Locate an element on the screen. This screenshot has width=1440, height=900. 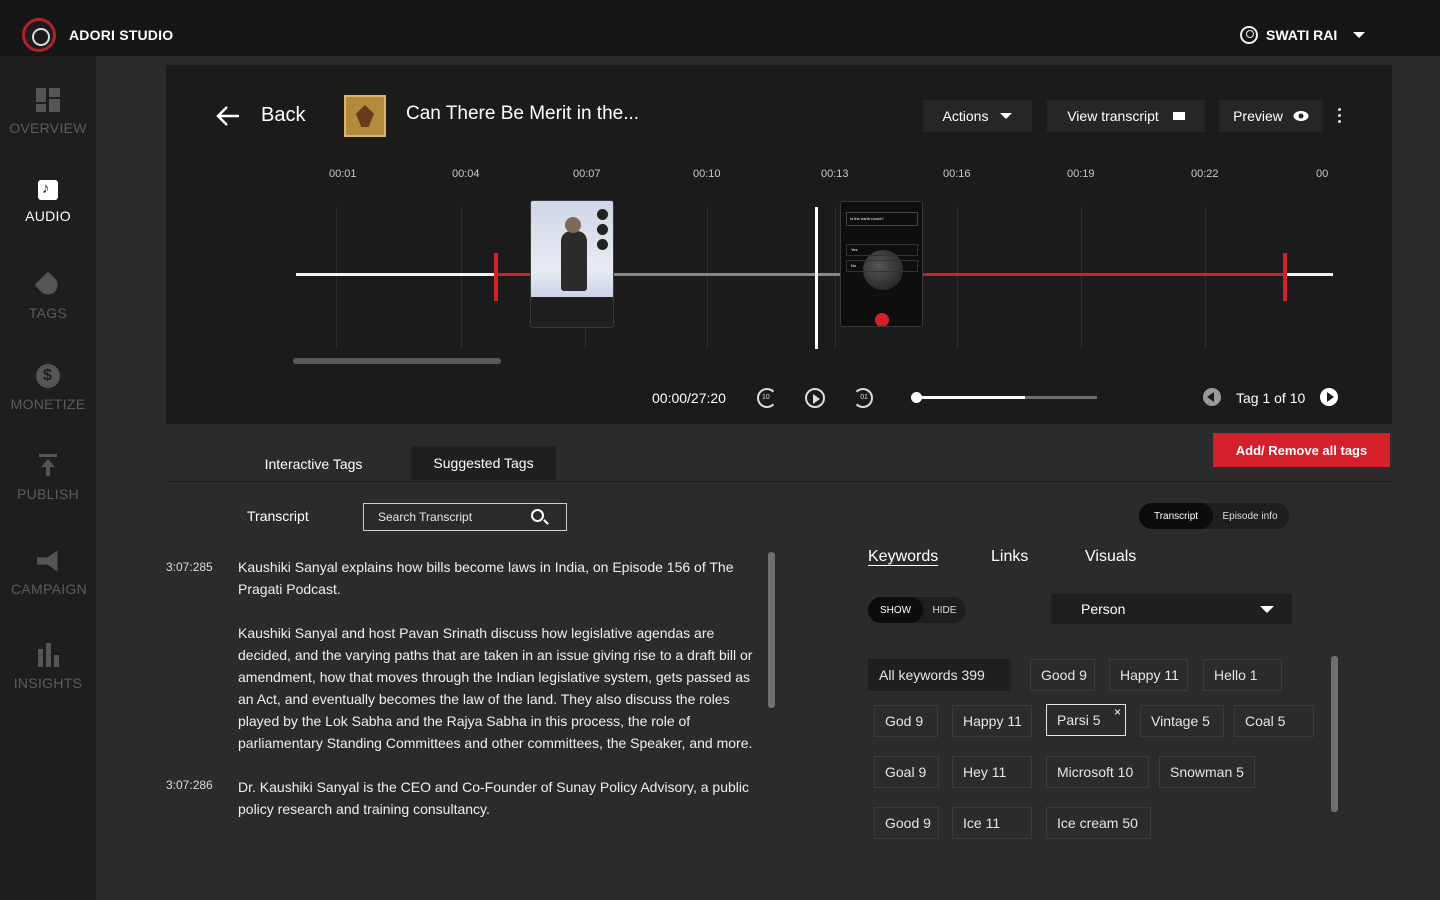
keyword-chip: Vintage 5 is located at coordinates (1182, 721).